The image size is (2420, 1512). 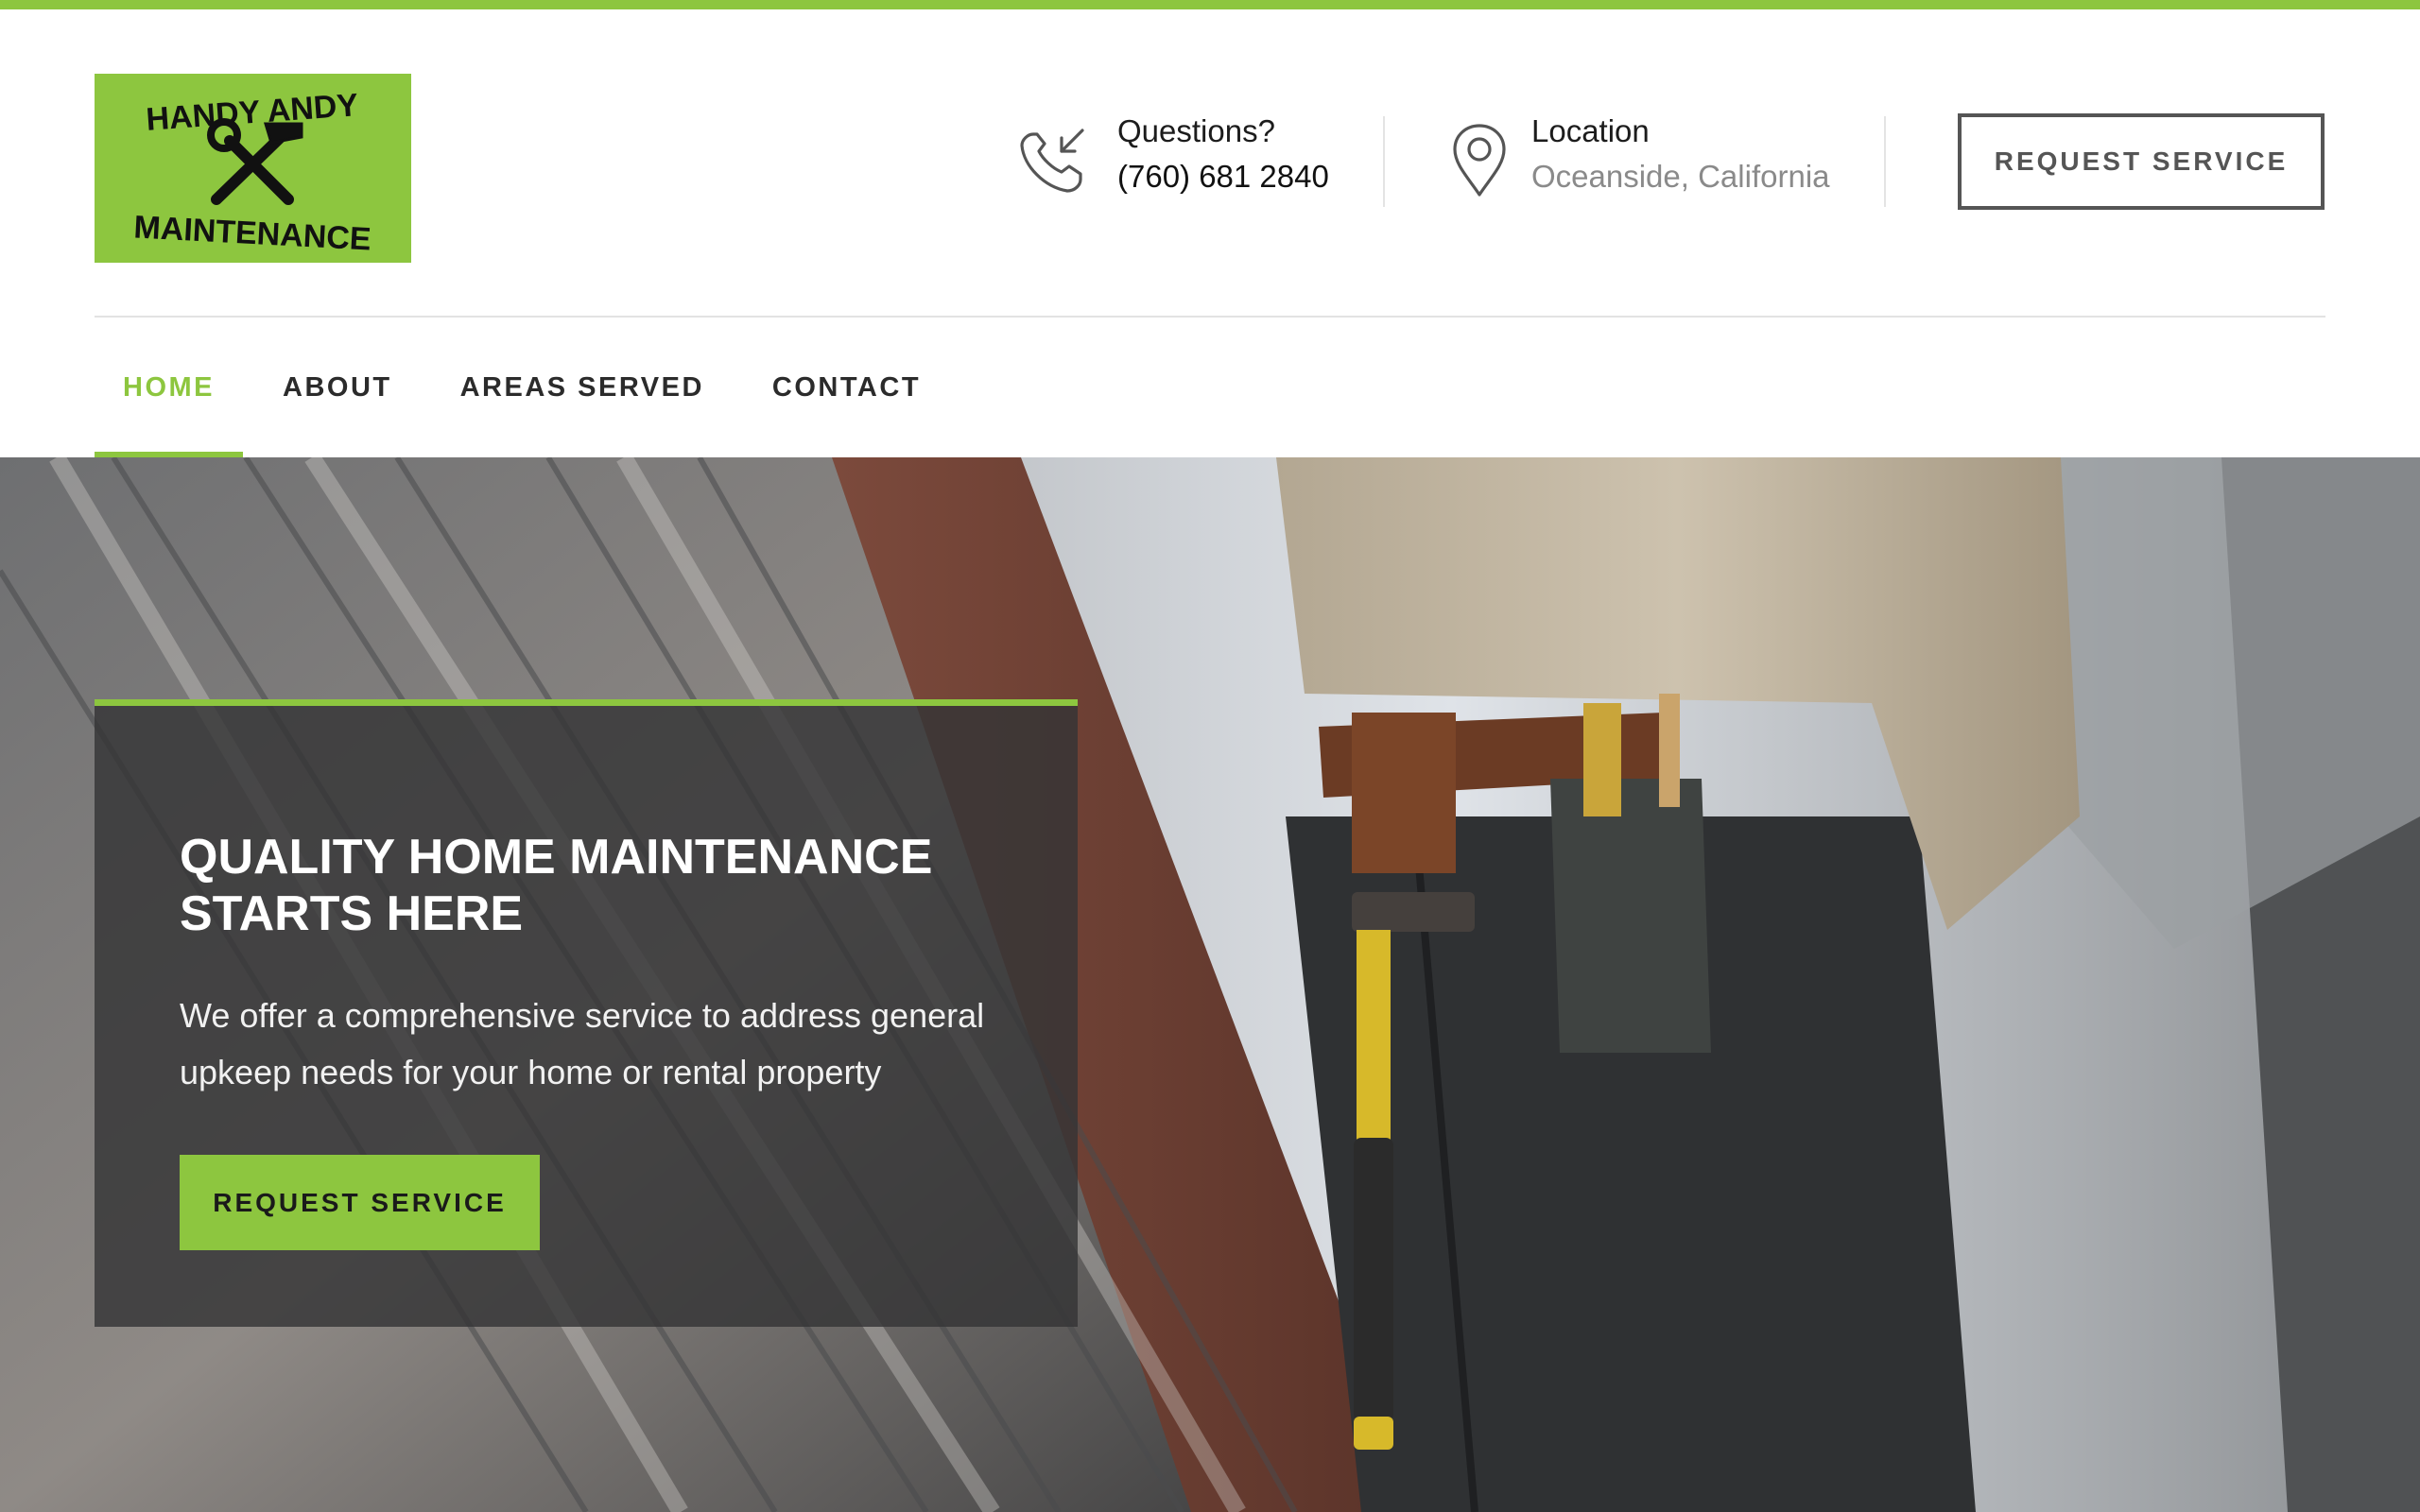 I want to click on nav-item-contact: CONTACT, so click(x=846, y=387).